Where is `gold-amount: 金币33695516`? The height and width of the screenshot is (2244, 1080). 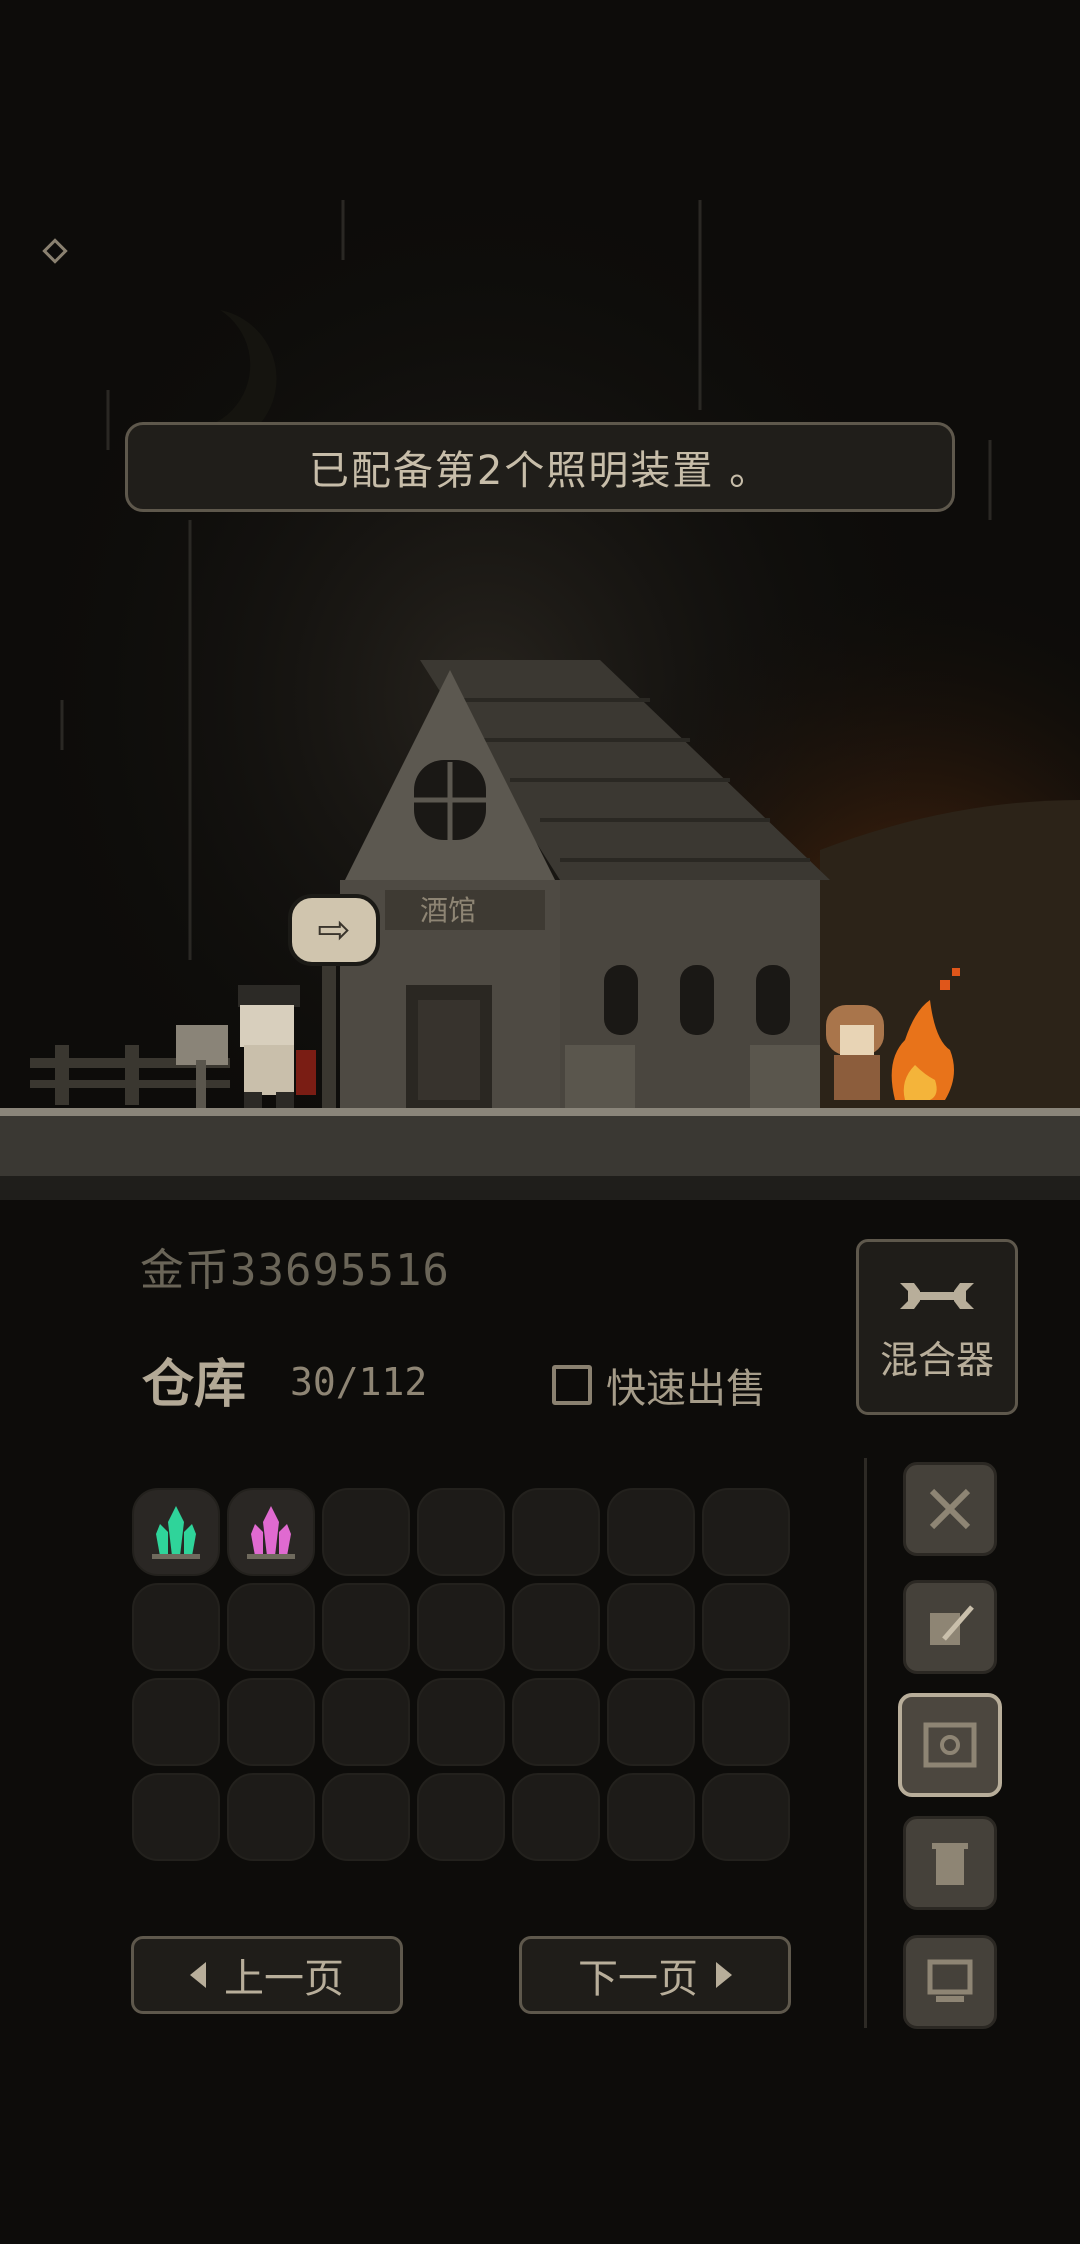
gold-amount: 金币33695516 is located at coordinates (295, 1270).